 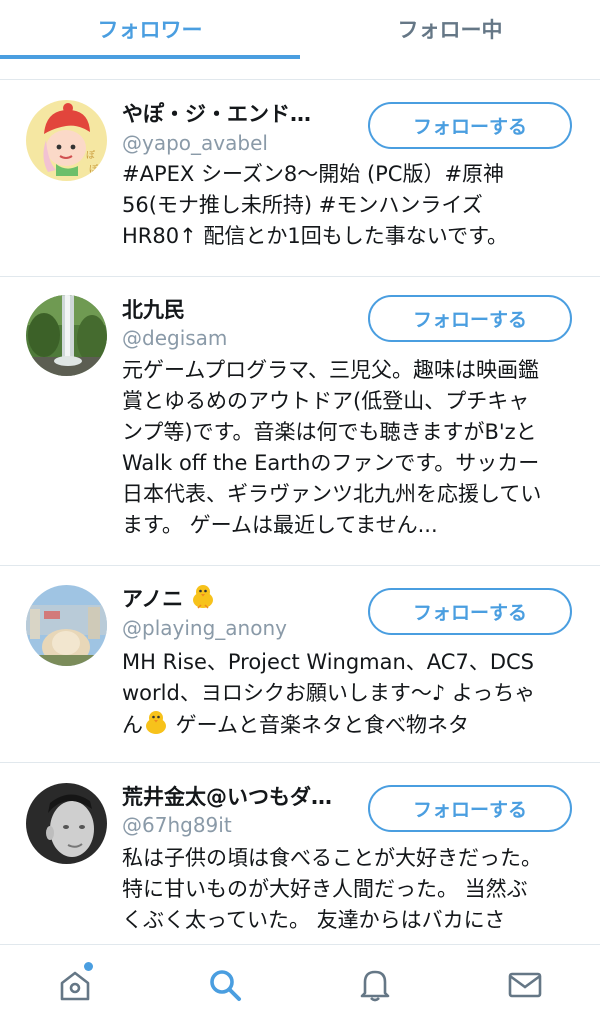 I want to click on bio-line: 日本代表、ギラヴァンツ北九州を応援してい, so click(x=332, y=494).